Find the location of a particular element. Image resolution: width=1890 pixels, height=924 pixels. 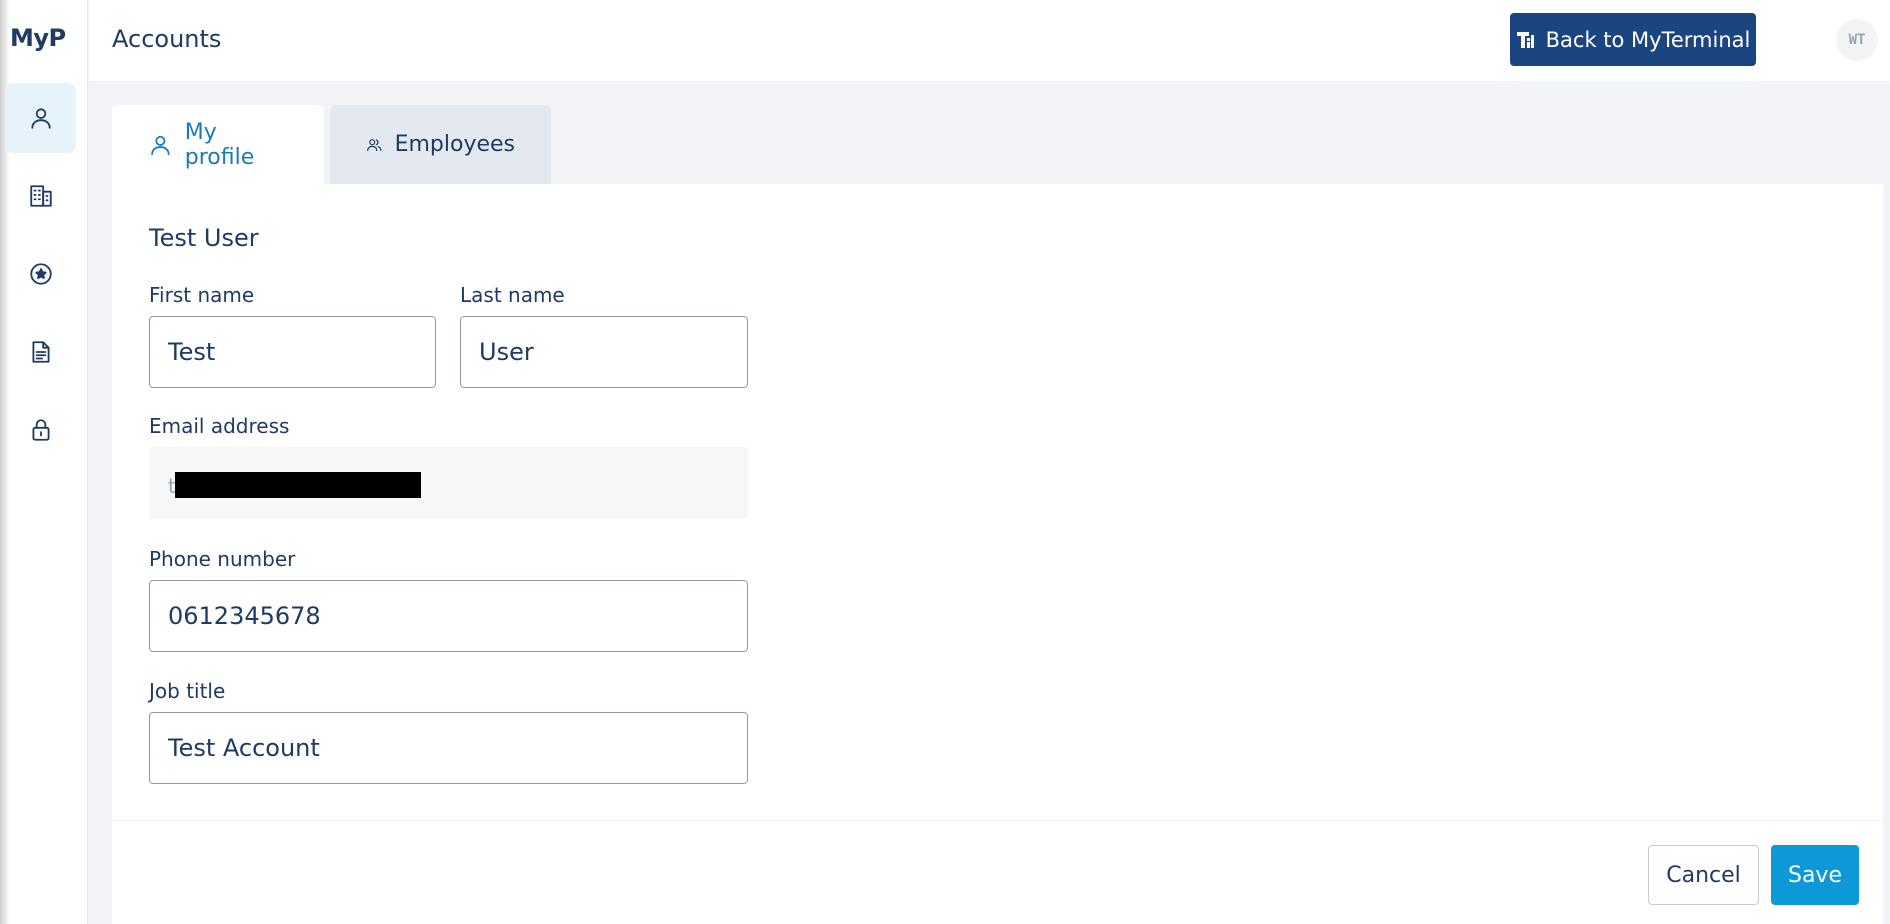

save-button: Save is located at coordinates (1815, 875).